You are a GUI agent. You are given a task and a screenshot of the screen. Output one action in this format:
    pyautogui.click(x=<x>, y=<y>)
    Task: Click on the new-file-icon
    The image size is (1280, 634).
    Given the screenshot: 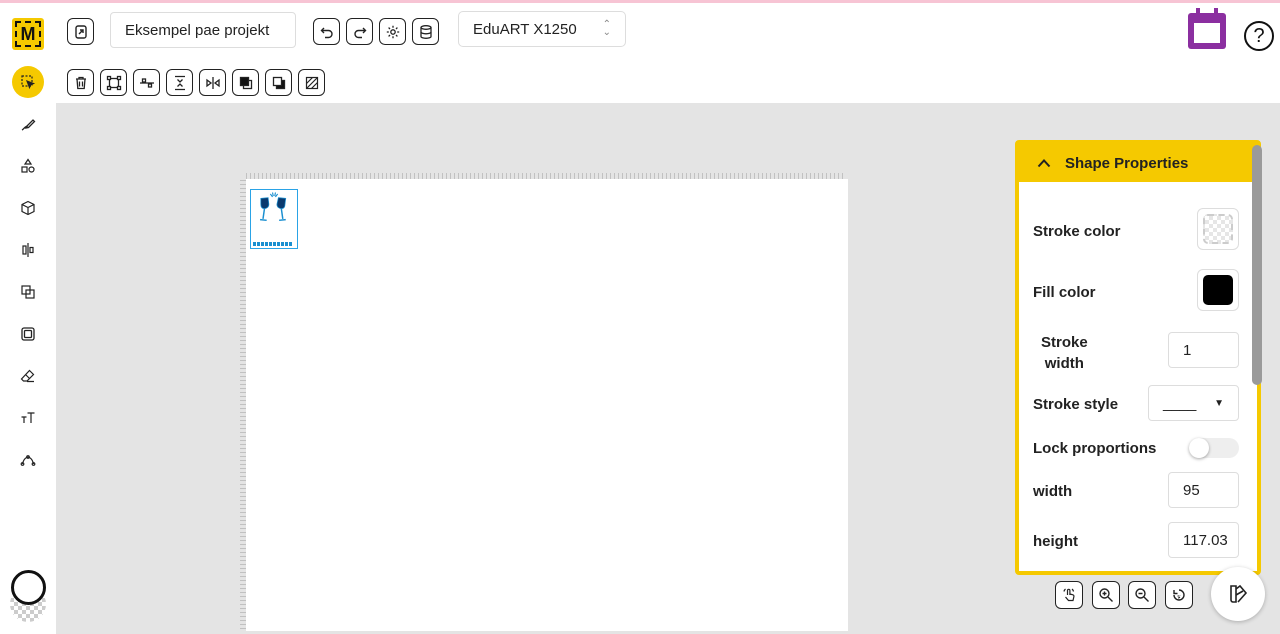 What is the action you would take?
    pyautogui.click(x=80, y=31)
    